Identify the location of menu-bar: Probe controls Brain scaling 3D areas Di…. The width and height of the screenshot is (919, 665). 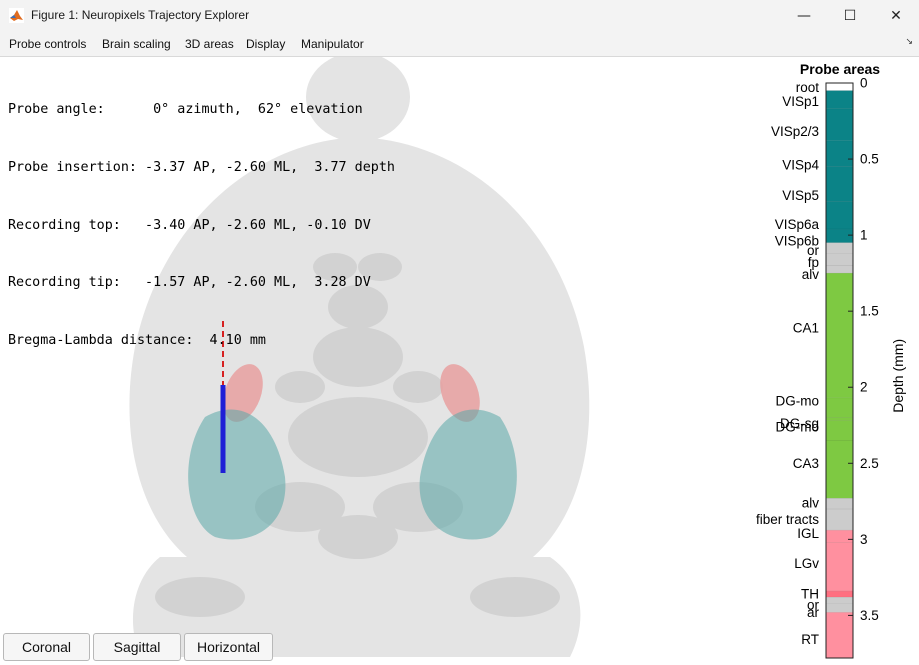
(459, 44).